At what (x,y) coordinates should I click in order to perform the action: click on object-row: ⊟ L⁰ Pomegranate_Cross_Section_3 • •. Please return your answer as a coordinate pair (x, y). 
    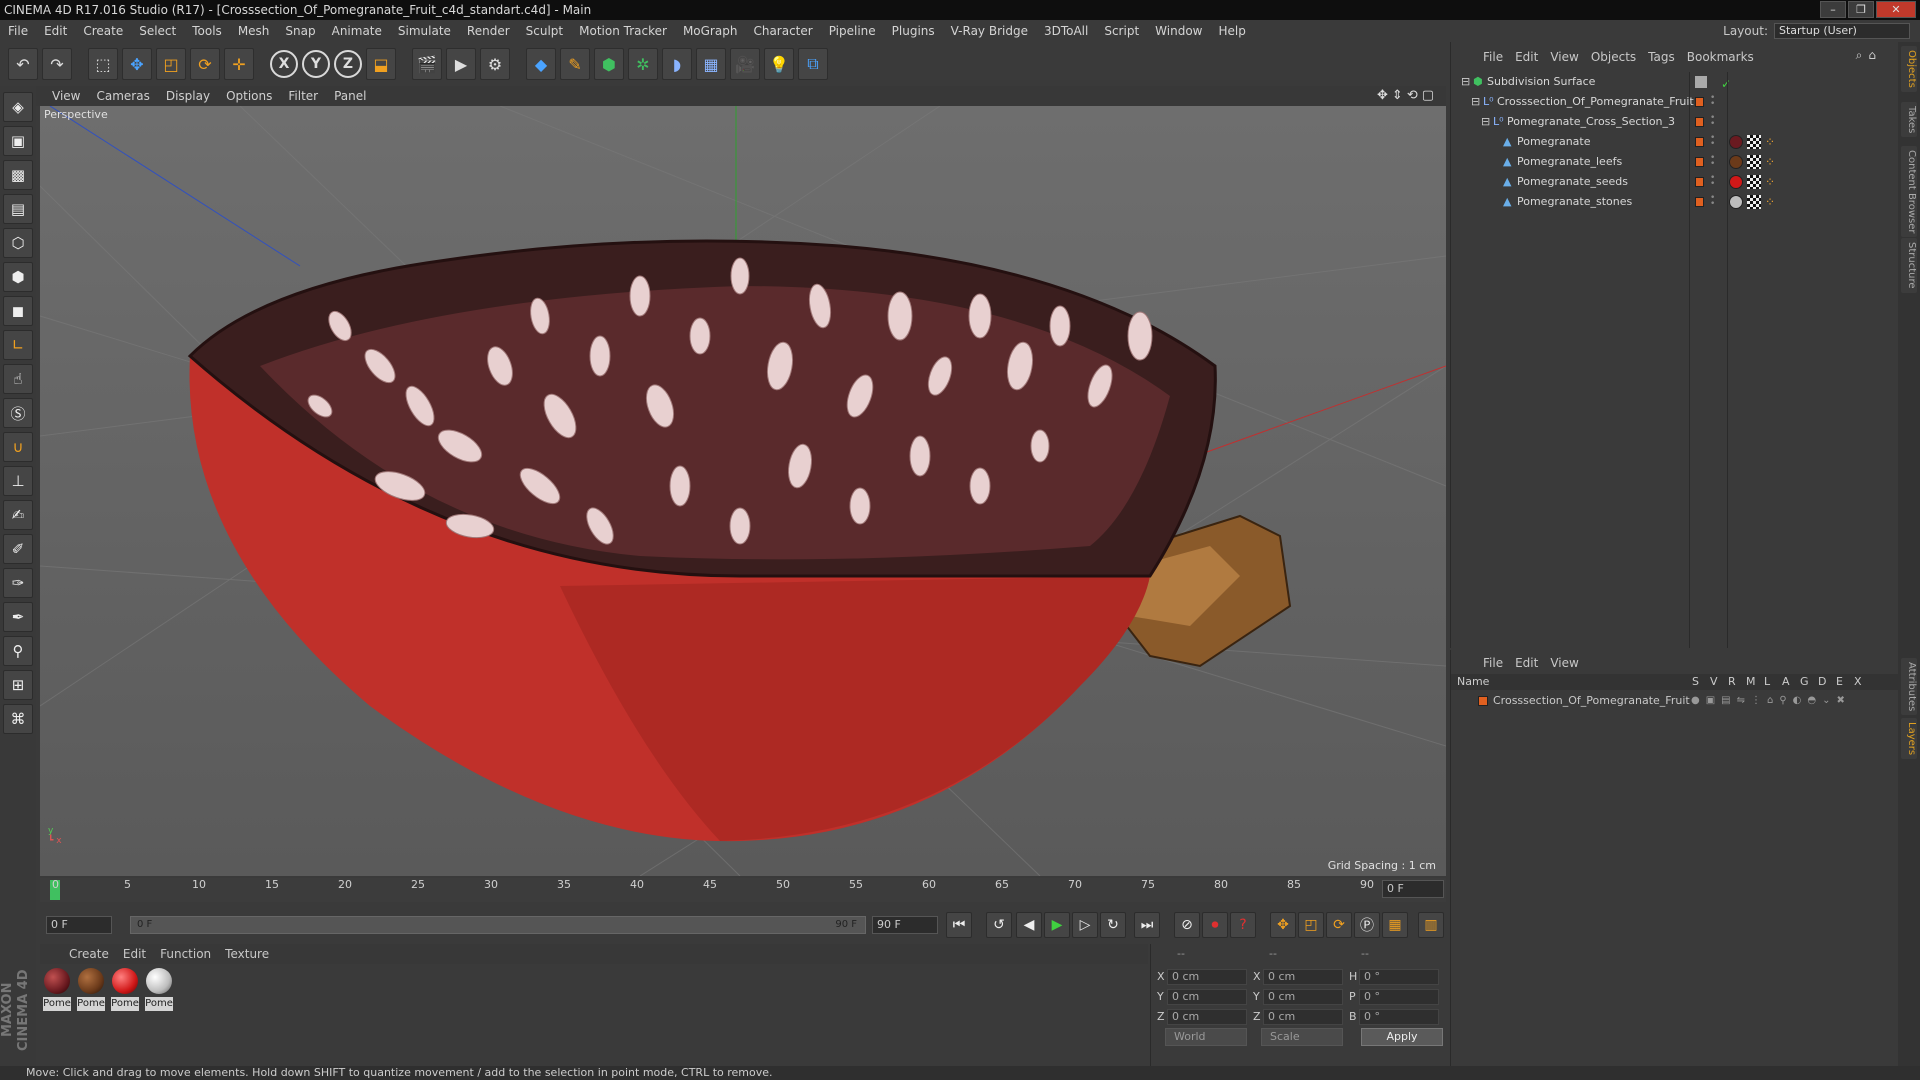
    Looking at the image, I should click on (1675, 122).